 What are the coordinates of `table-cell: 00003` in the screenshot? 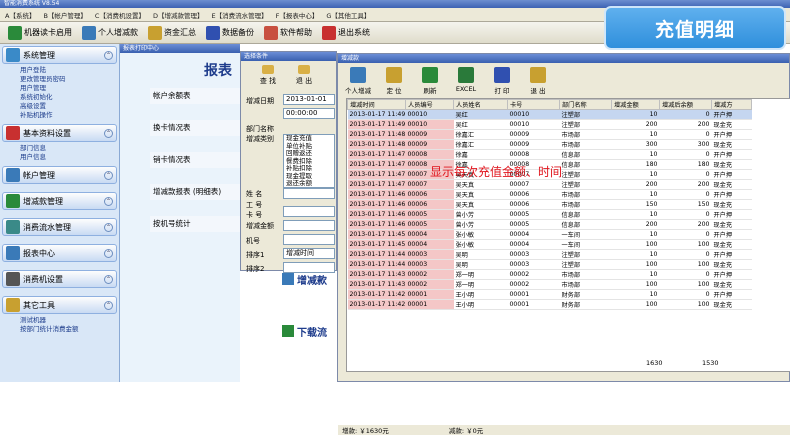 It's located at (533, 264).